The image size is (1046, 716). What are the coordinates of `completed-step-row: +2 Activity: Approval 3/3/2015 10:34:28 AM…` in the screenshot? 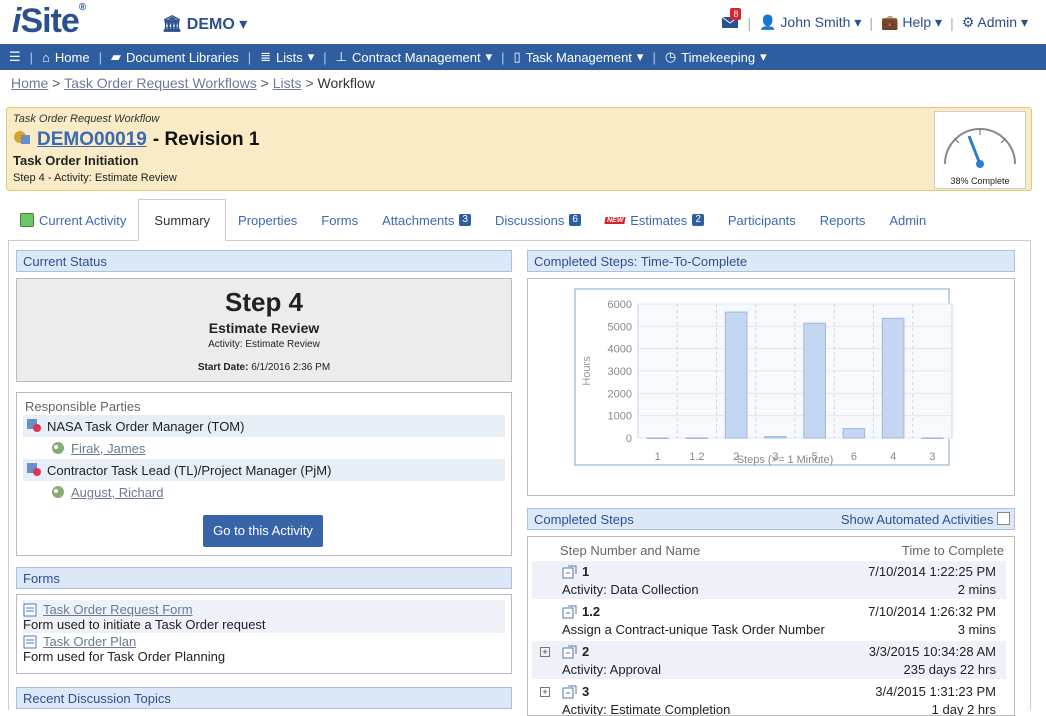 It's located at (769, 660).